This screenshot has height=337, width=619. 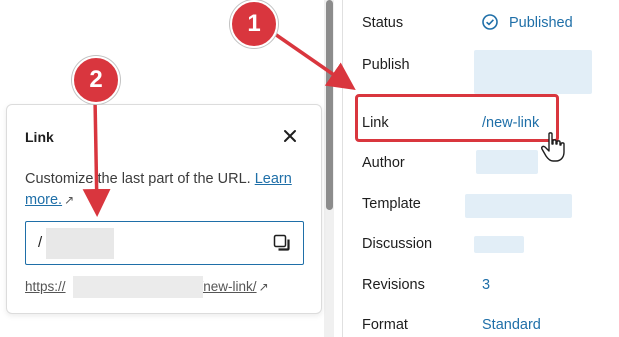 What do you see at coordinates (329, 105) in the screenshot?
I see `editor-scrollbar-thumb` at bounding box center [329, 105].